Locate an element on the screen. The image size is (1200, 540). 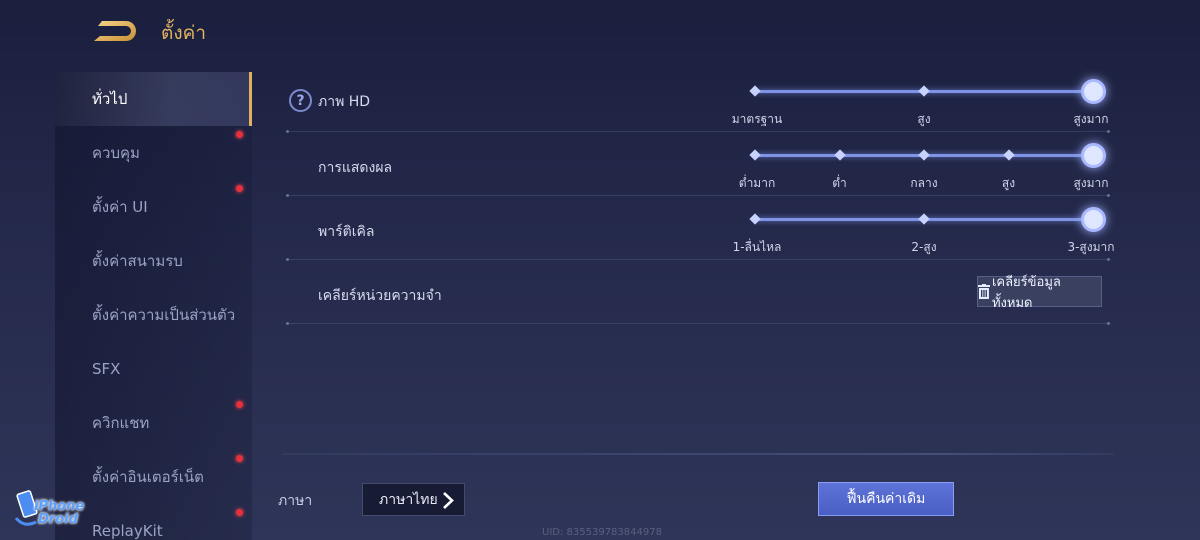
sidebar-item-privacy: ตั้งค่าความเป็นส่วนตัว is located at coordinates (153, 315).